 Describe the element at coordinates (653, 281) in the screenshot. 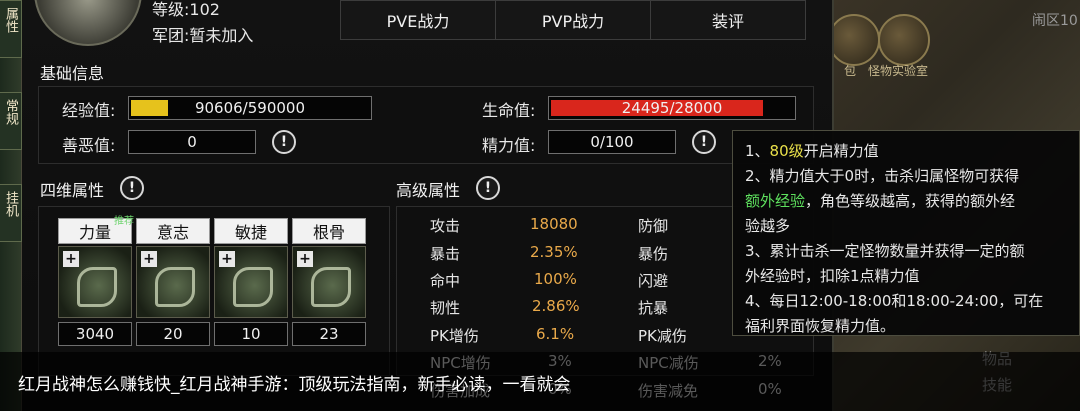

I see `adv-name: 闪避` at that location.